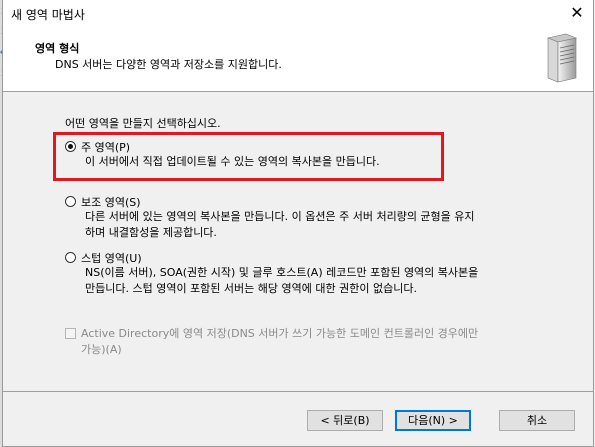  What do you see at coordinates (111, 202) in the screenshot?
I see `secondary-zone-label: 보조 영역(S)` at bounding box center [111, 202].